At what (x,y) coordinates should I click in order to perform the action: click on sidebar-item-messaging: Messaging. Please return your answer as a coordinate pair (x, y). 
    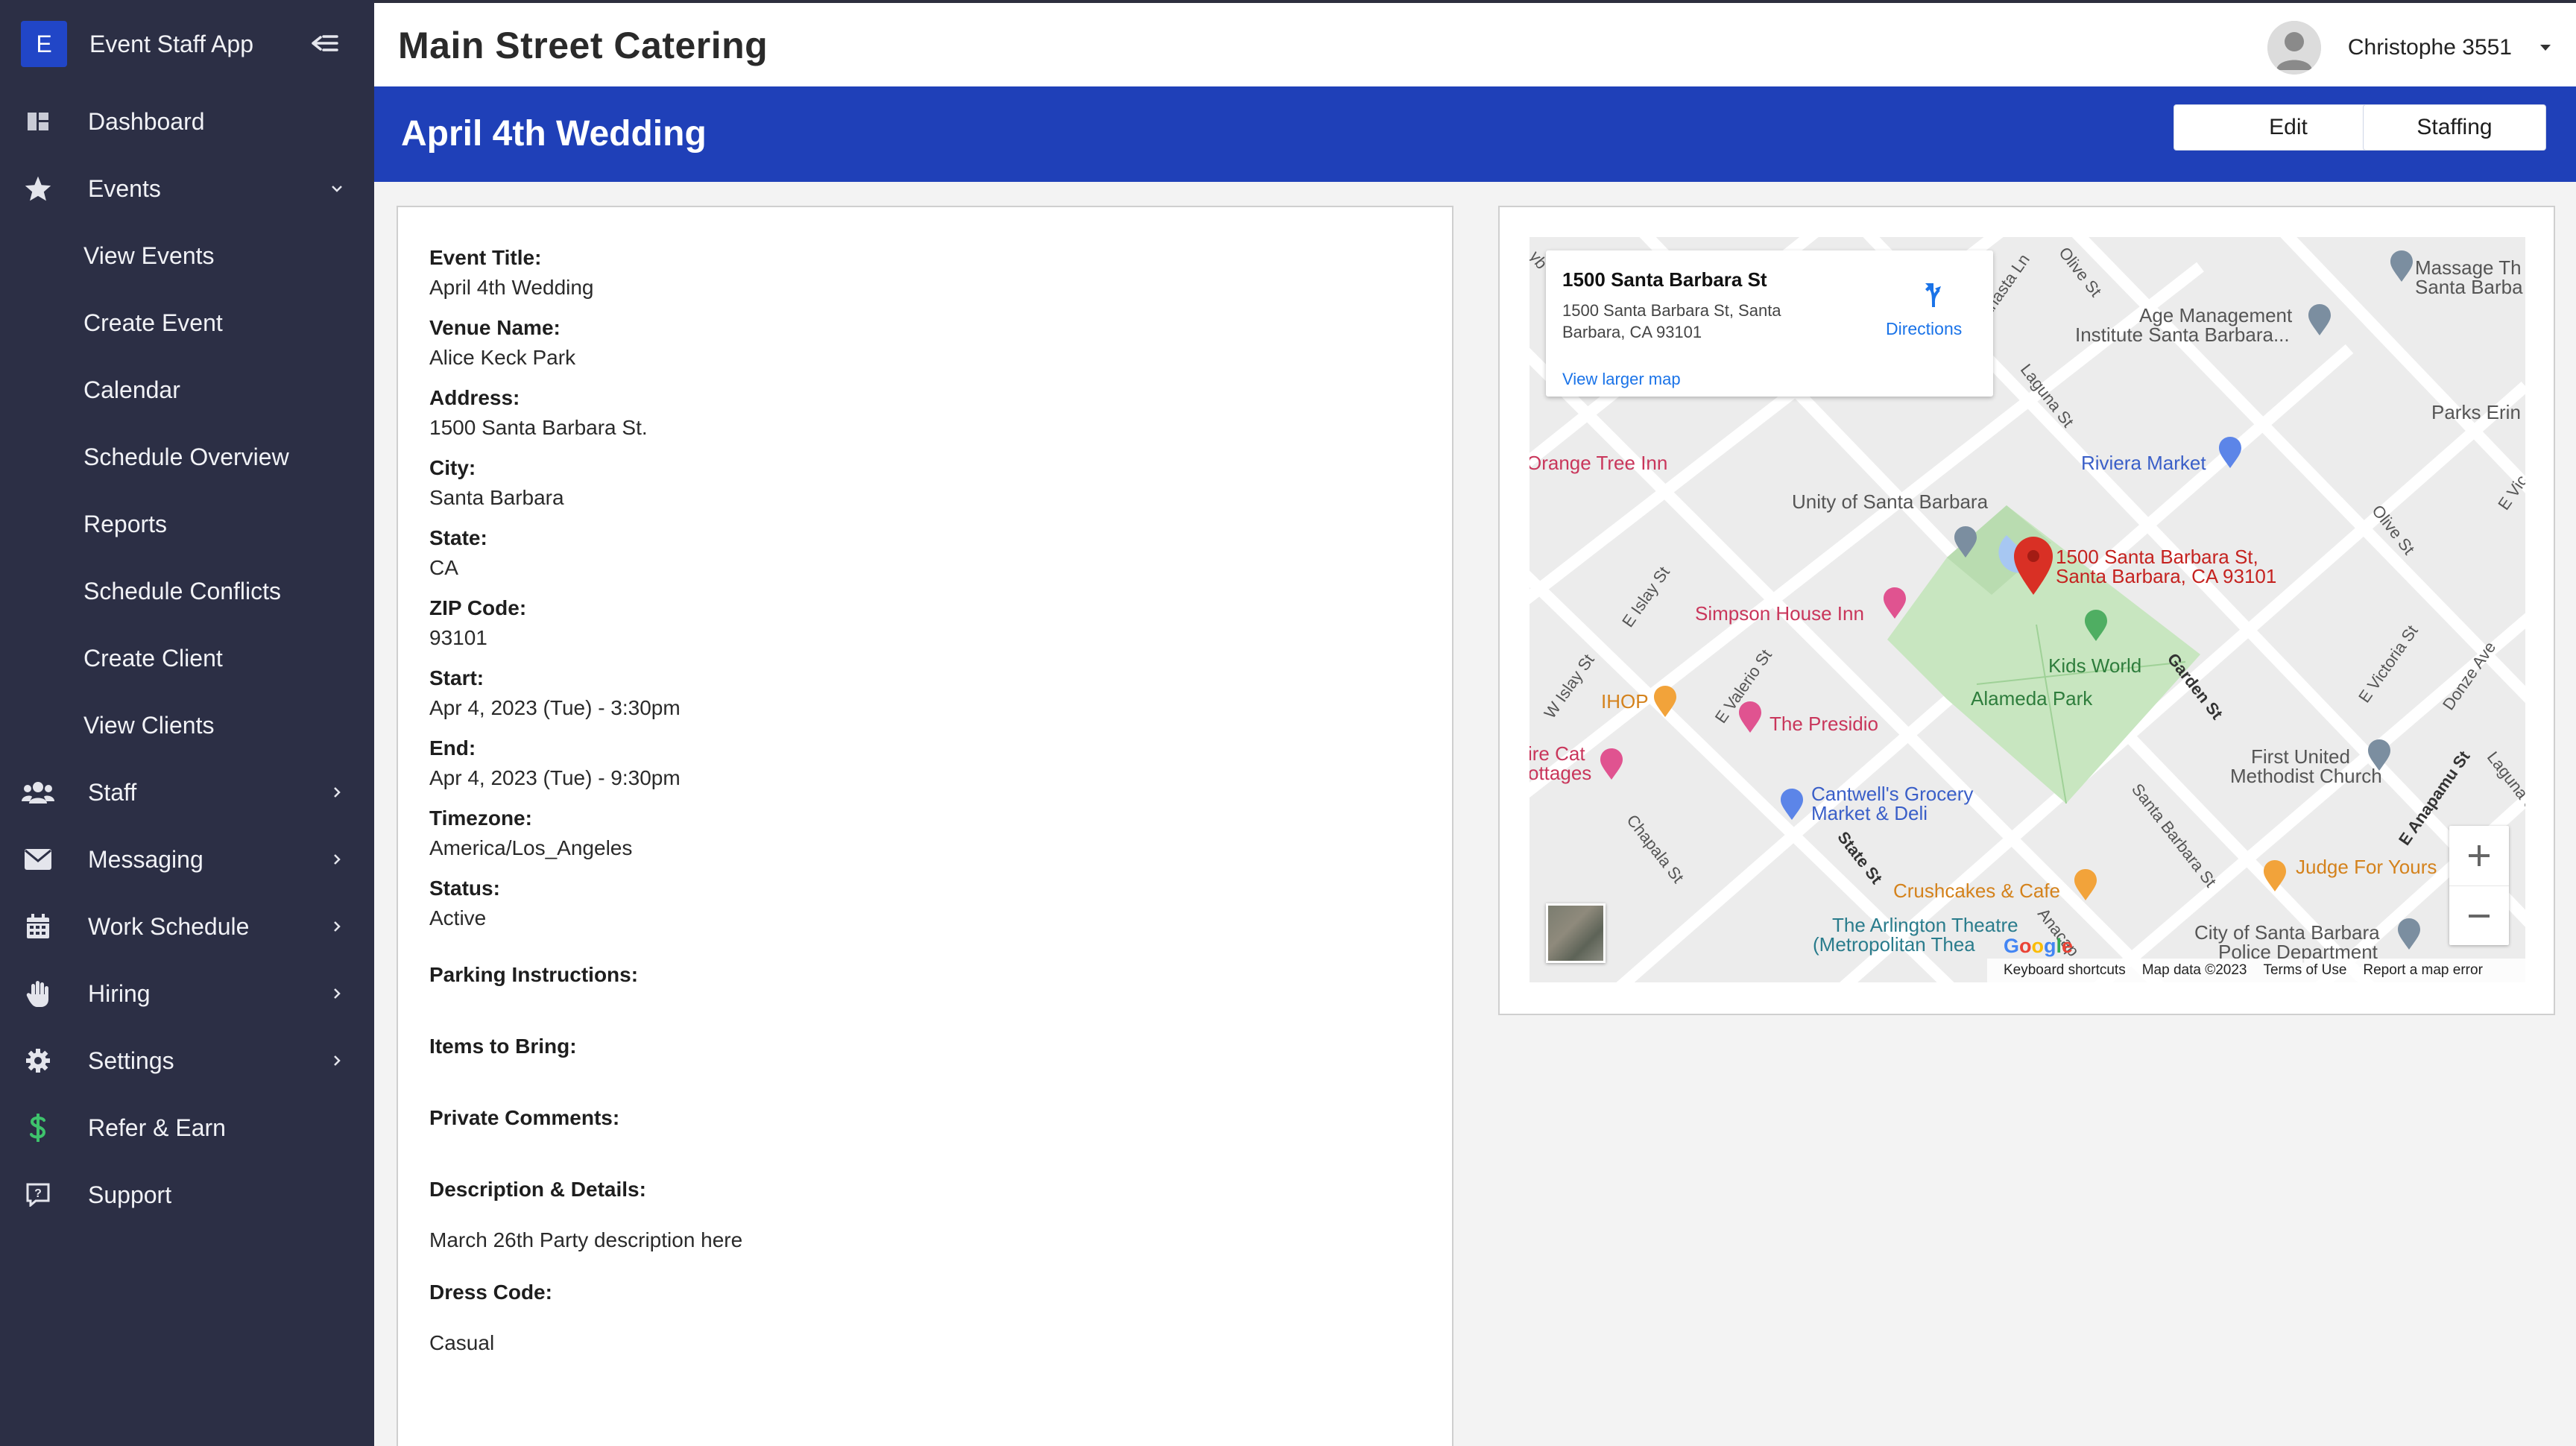
    Looking at the image, I should click on (187, 859).